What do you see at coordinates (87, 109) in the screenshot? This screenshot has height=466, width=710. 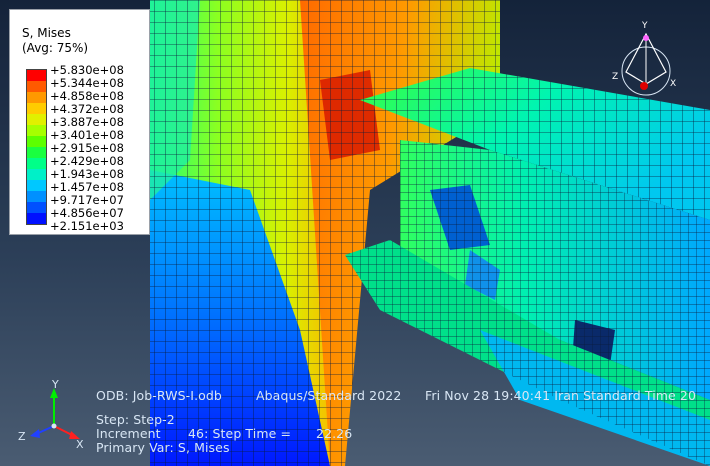 I see `legend-value: +4.372e+08` at bounding box center [87, 109].